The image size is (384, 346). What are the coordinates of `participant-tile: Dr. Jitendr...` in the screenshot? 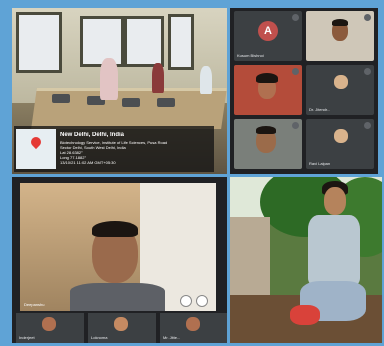 It's located at (340, 90).